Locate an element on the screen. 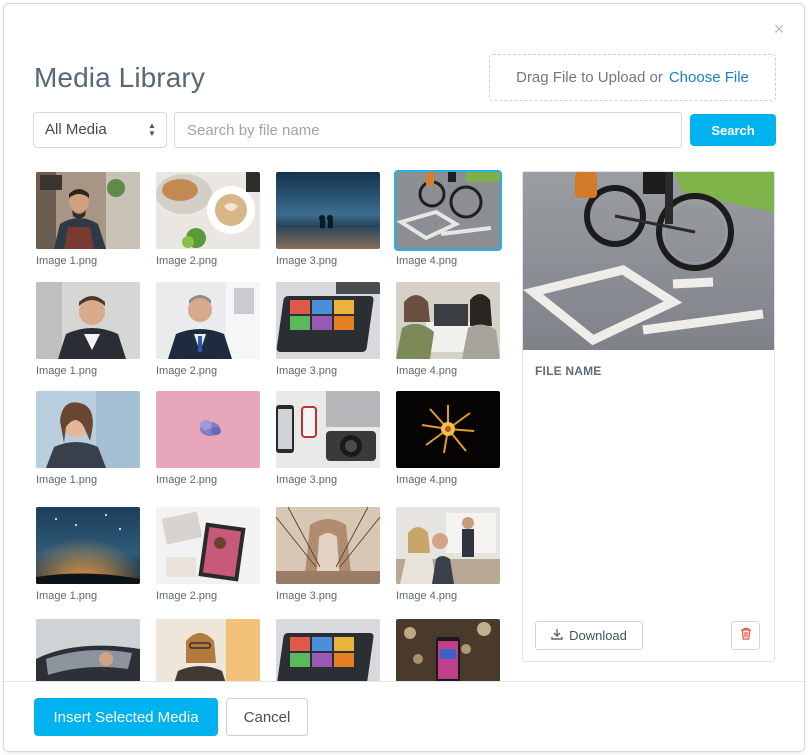 Image resolution: width=808 pixels, height=755 pixels. modal-footer: Insert Selected Media Cancel is located at coordinates (404, 716).